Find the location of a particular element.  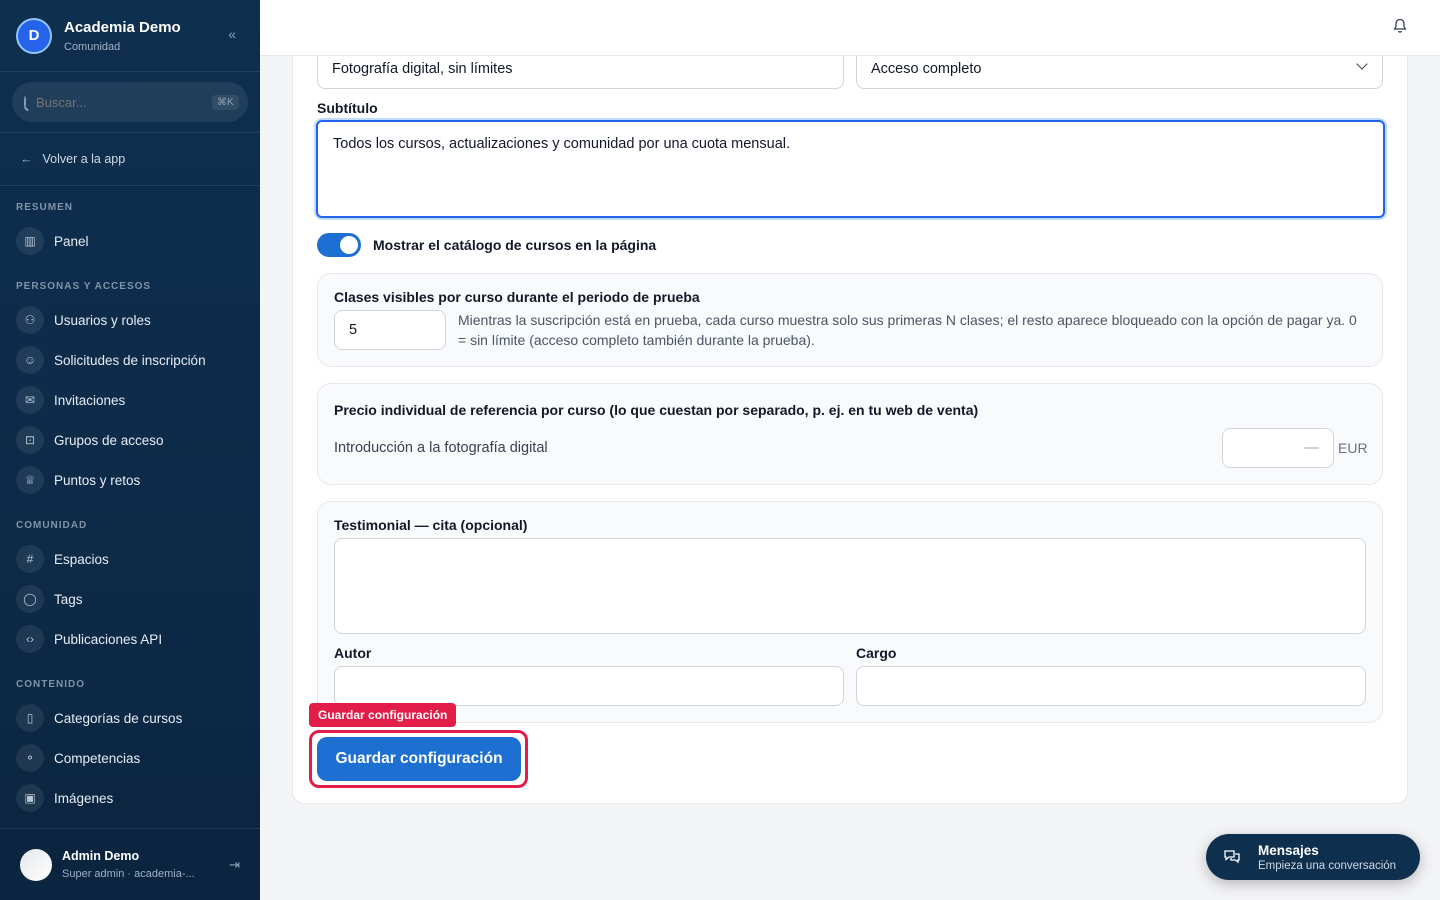

sidebar-item-label: Puntos y retos is located at coordinates (97, 480).